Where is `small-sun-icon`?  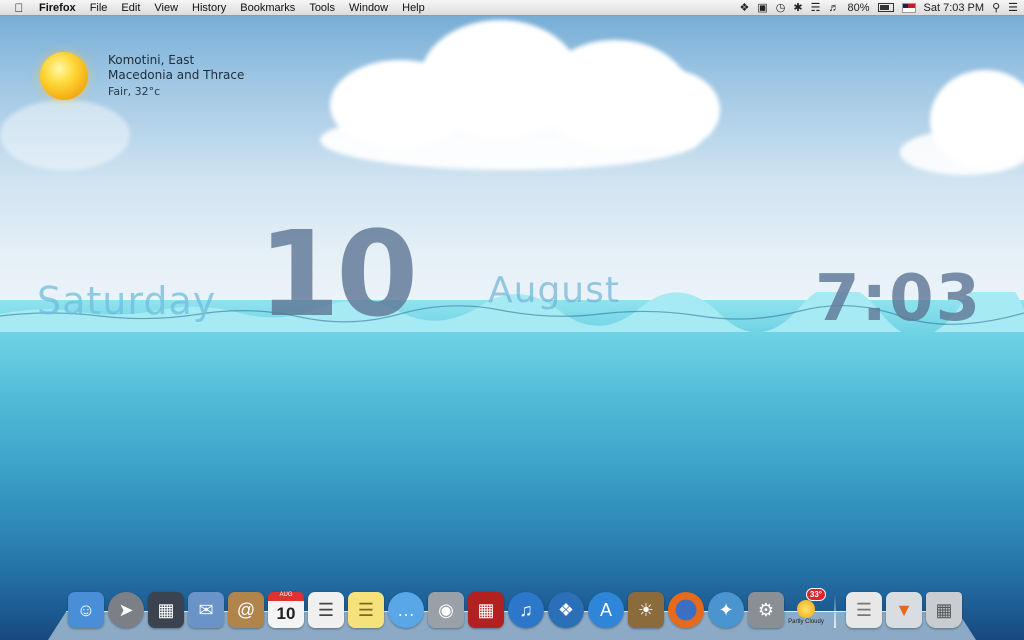 small-sun-icon is located at coordinates (806, 608).